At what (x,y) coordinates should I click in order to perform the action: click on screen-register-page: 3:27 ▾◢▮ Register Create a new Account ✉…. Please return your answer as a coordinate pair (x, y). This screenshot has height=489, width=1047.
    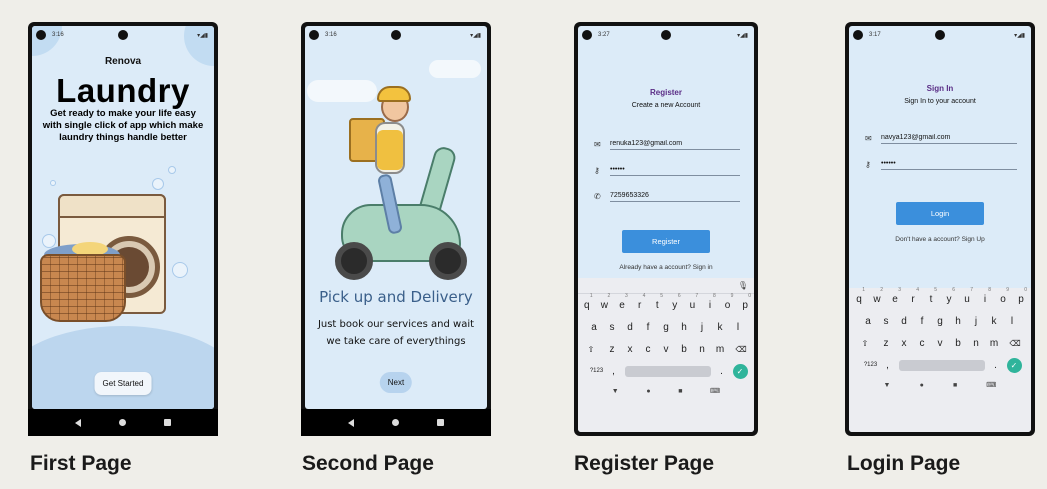
    Looking at the image, I should click on (666, 229).